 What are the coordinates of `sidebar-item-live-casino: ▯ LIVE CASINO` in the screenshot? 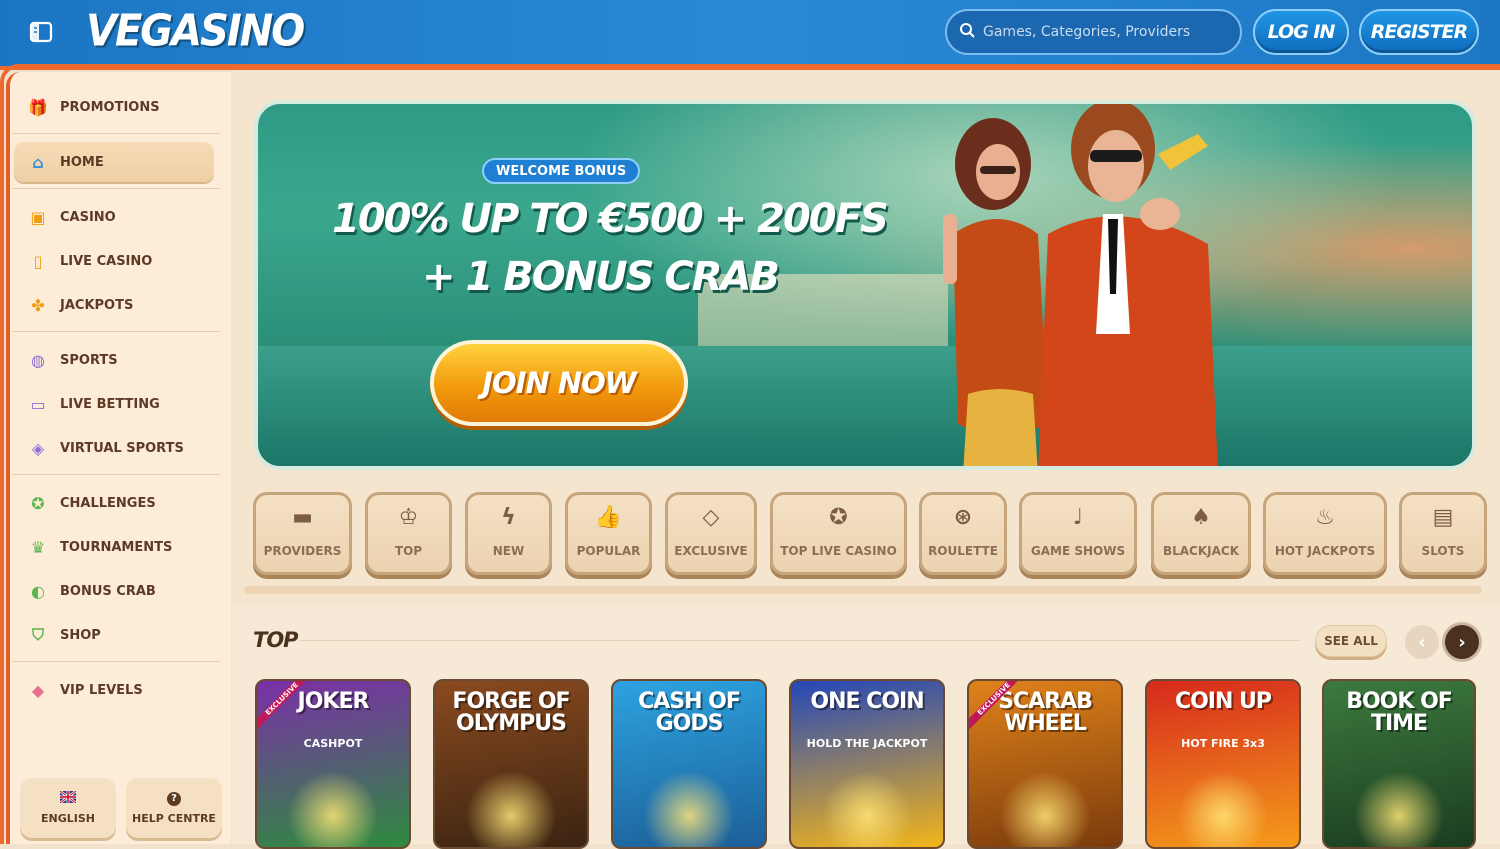 It's located at (114, 261).